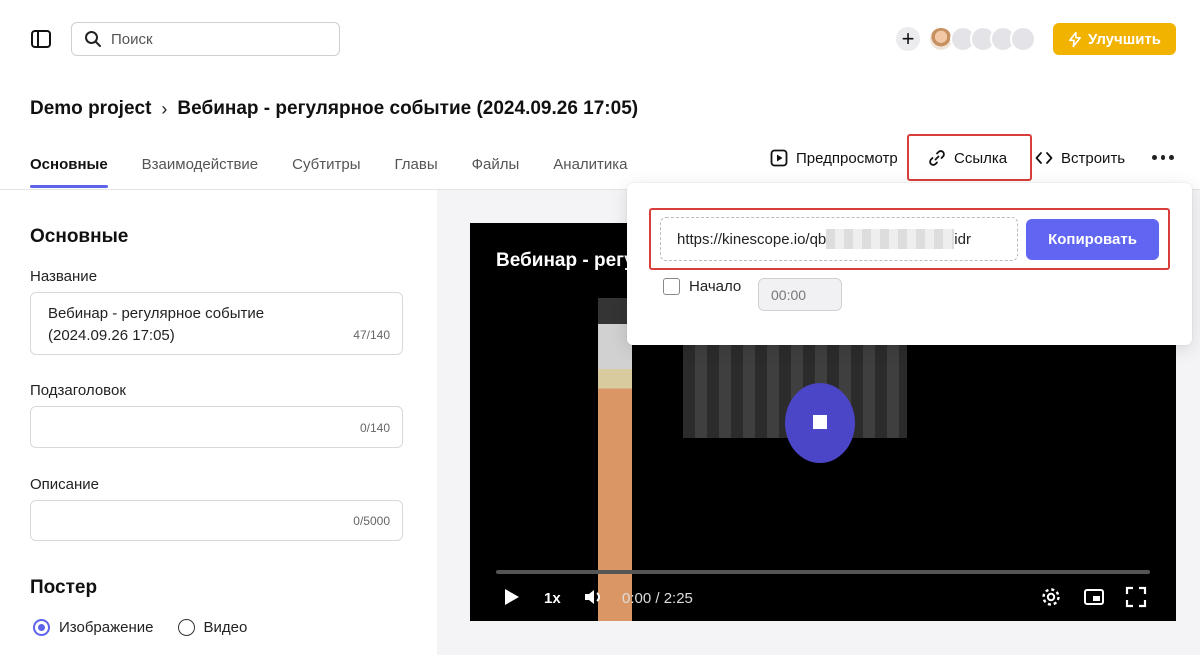 The height and width of the screenshot is (655, 1200). Describe the element at coordinates (671, 286) in the screenshot. I see `start-time-checkbox` at that location.